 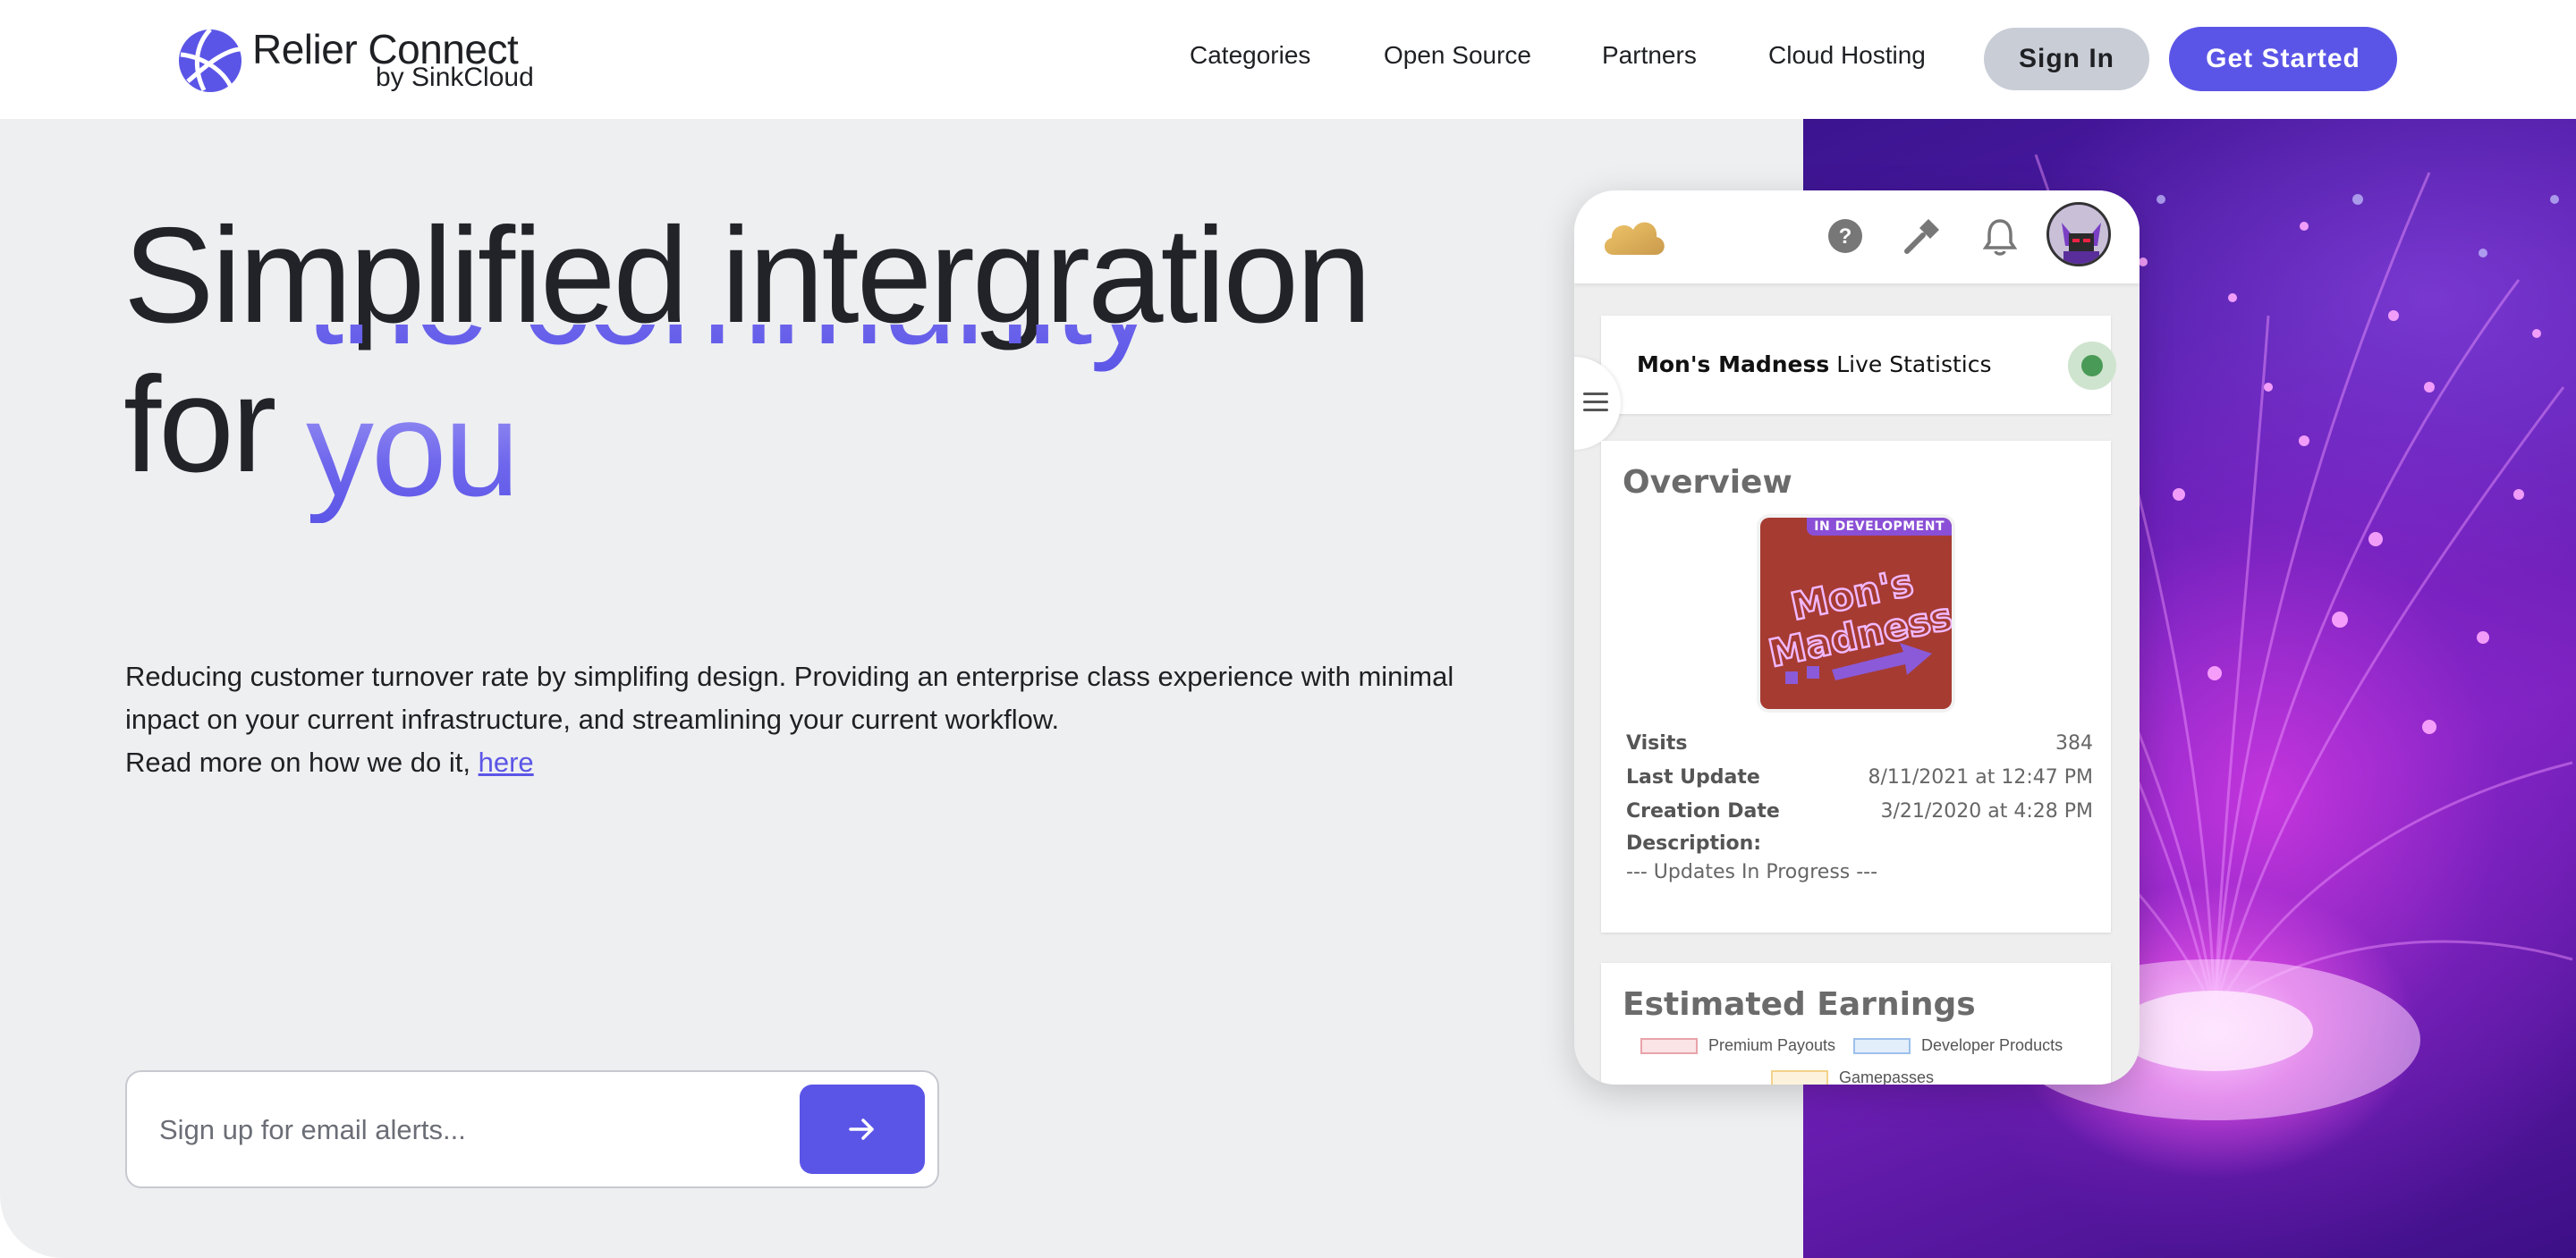 I want to click on email-signup-form, so click(x=532, y=1129).